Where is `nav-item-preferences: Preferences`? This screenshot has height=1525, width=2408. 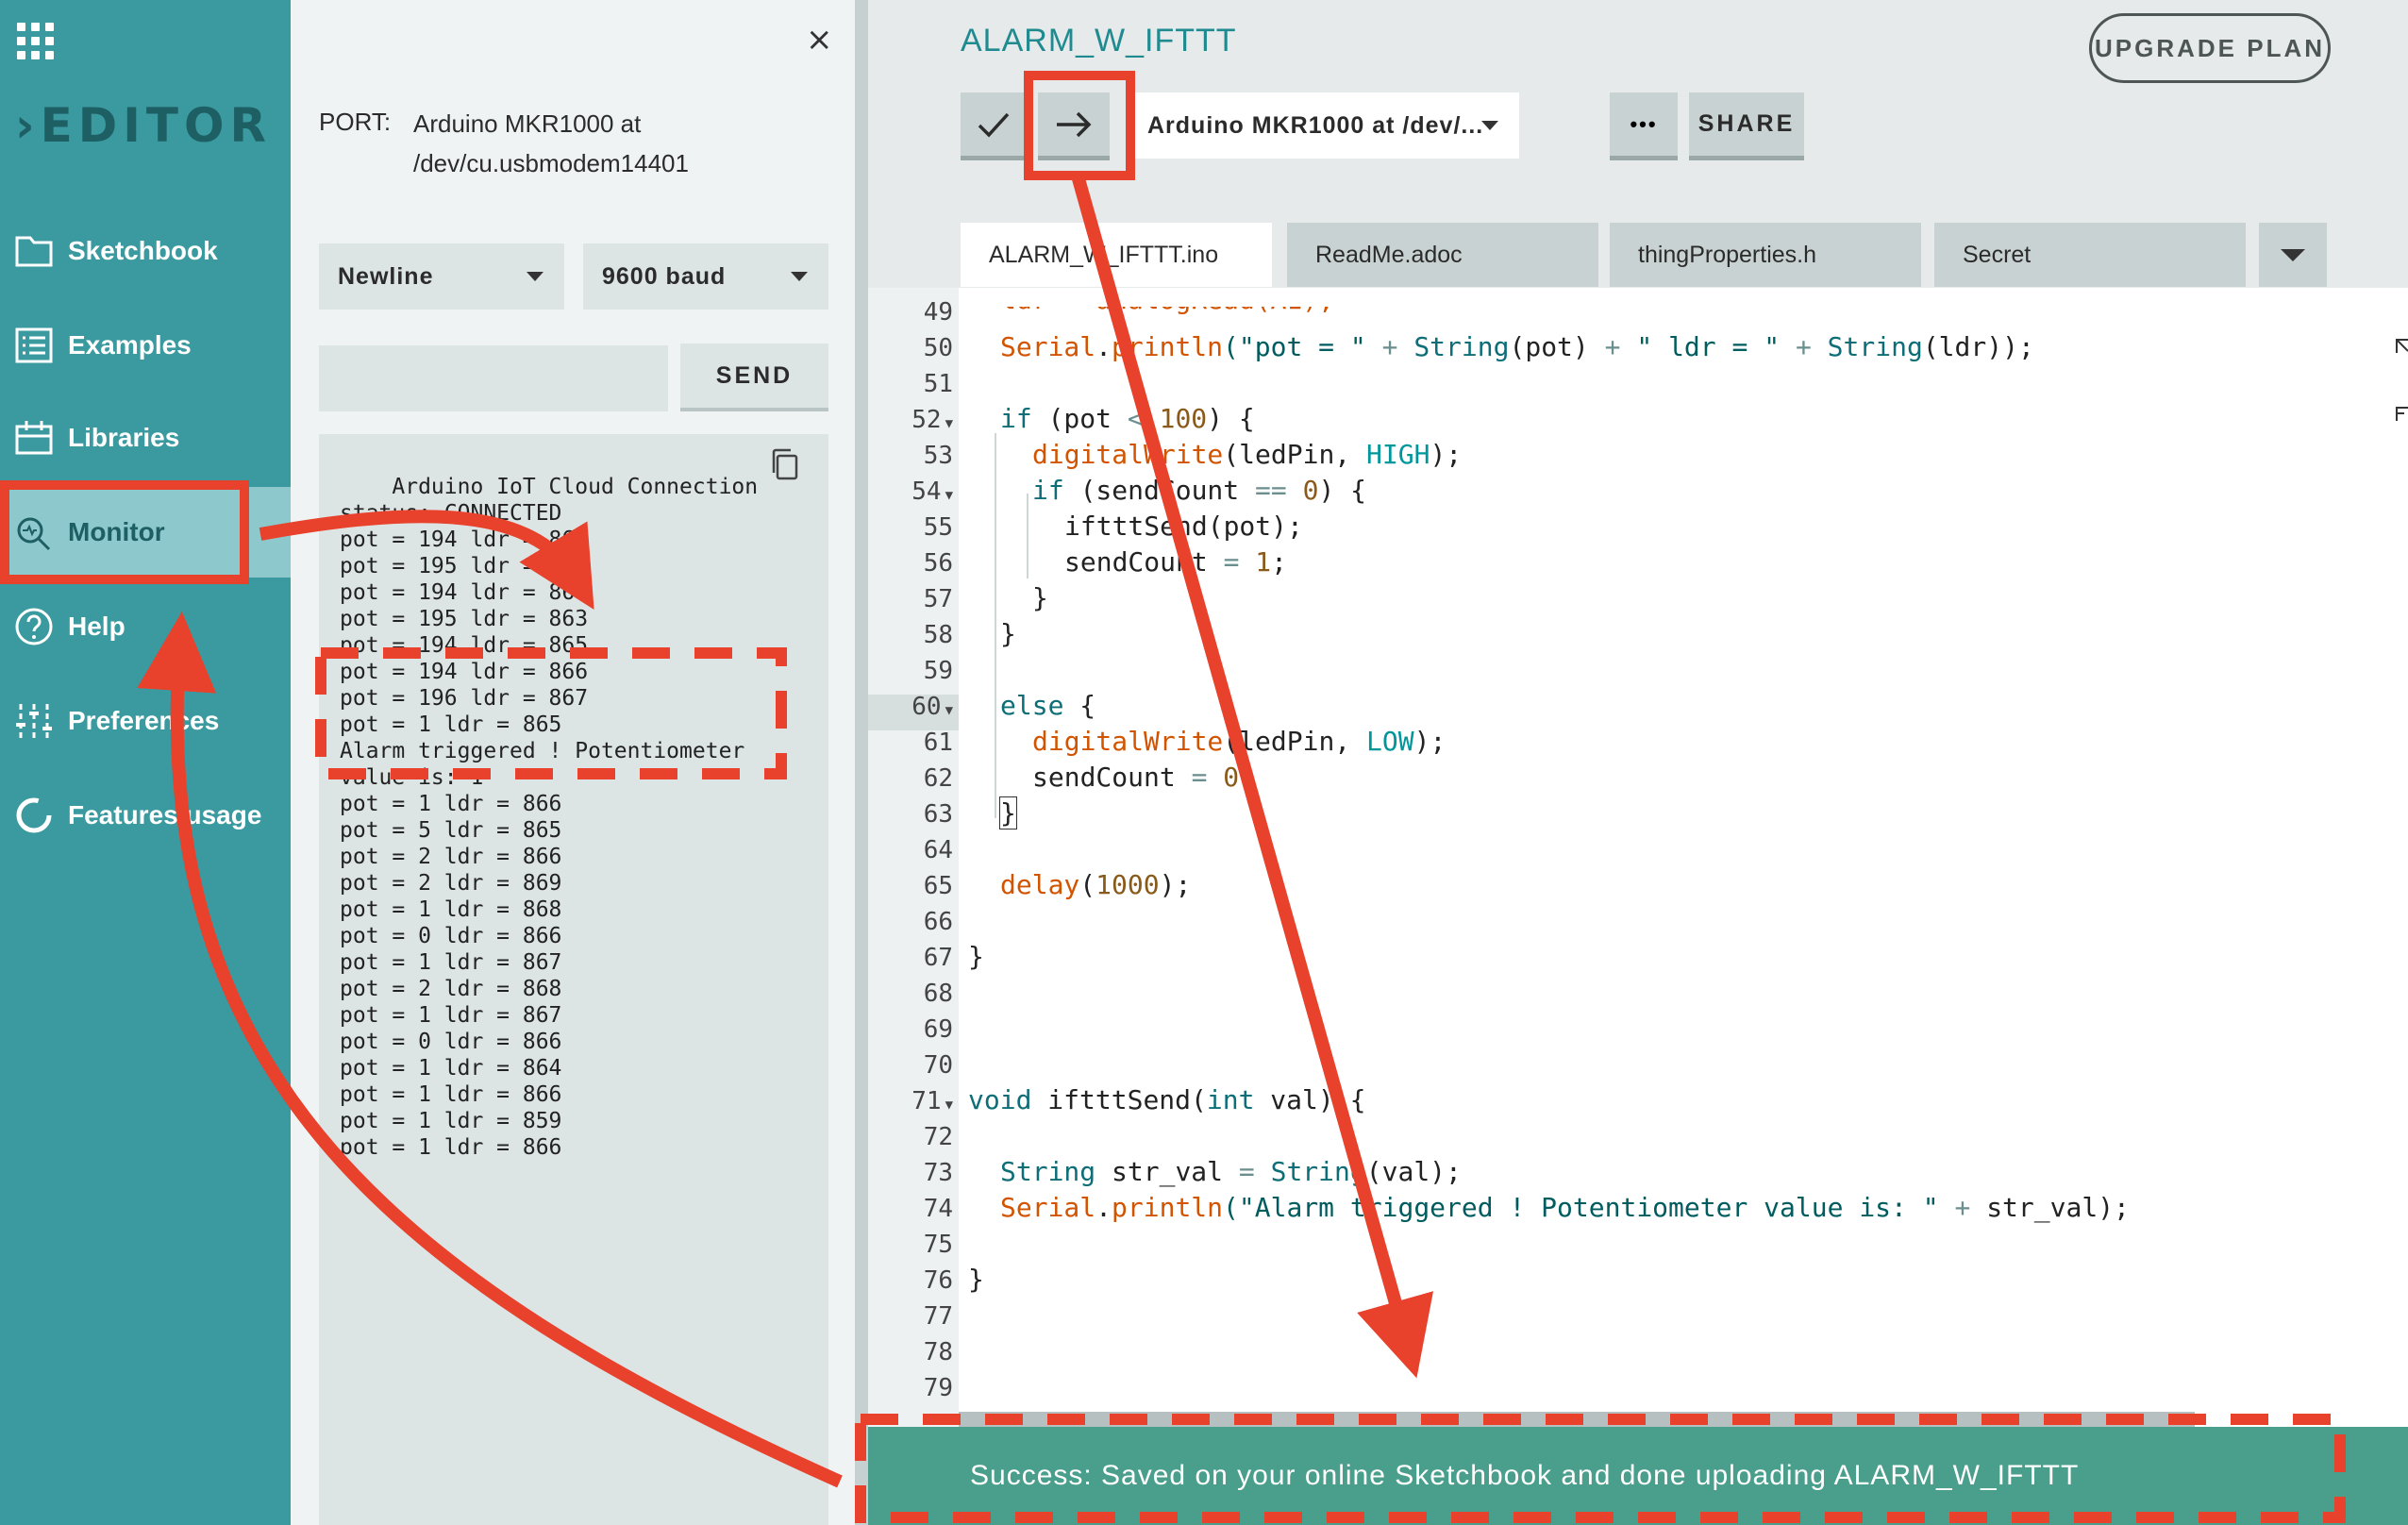 nav-item-preferences: Preferences is located at coordinates (145, 721).